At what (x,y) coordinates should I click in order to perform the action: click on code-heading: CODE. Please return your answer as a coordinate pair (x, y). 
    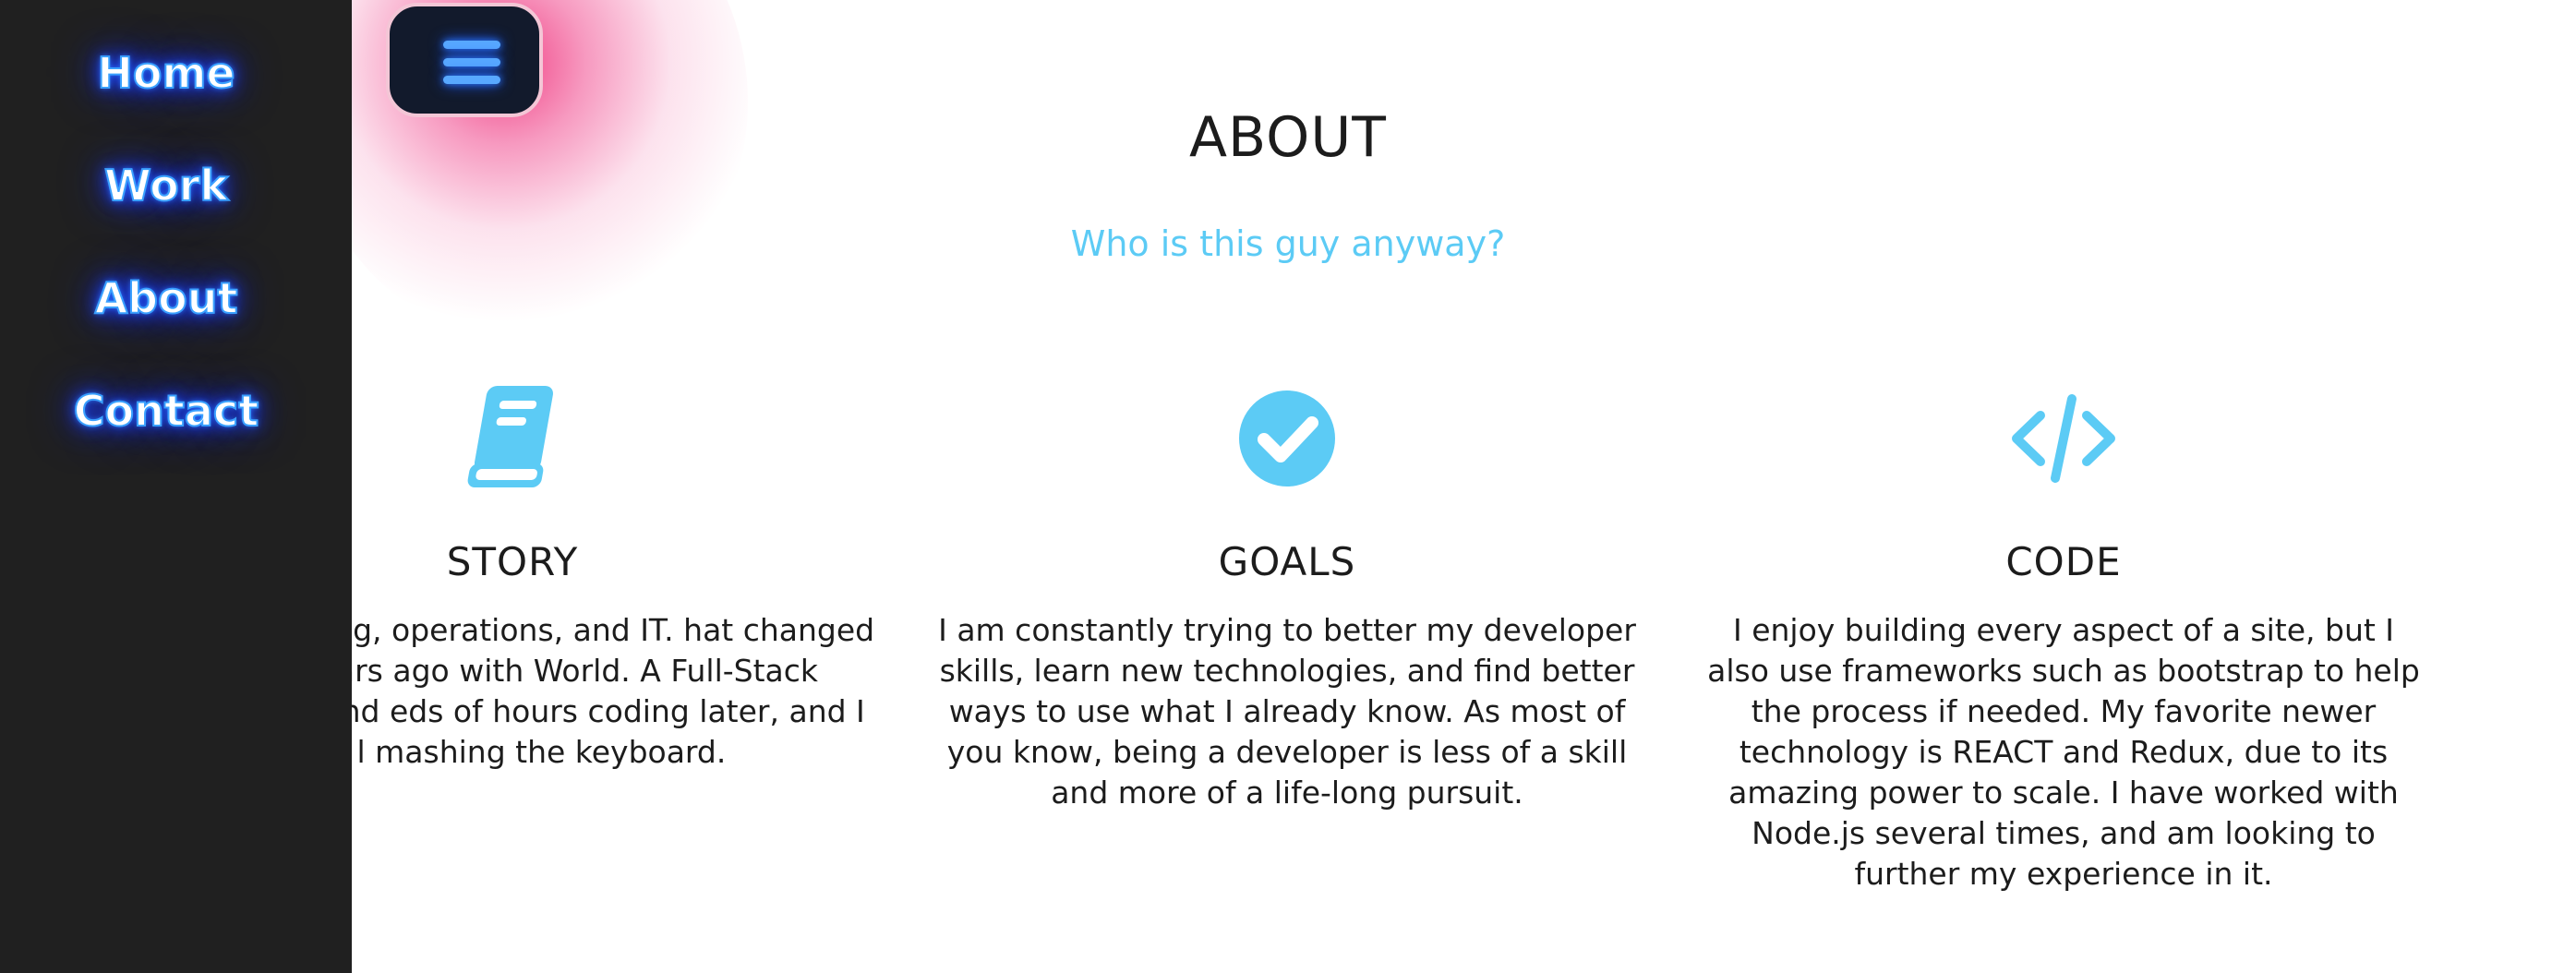
    Looking at the image, I should click on (2063, 561).